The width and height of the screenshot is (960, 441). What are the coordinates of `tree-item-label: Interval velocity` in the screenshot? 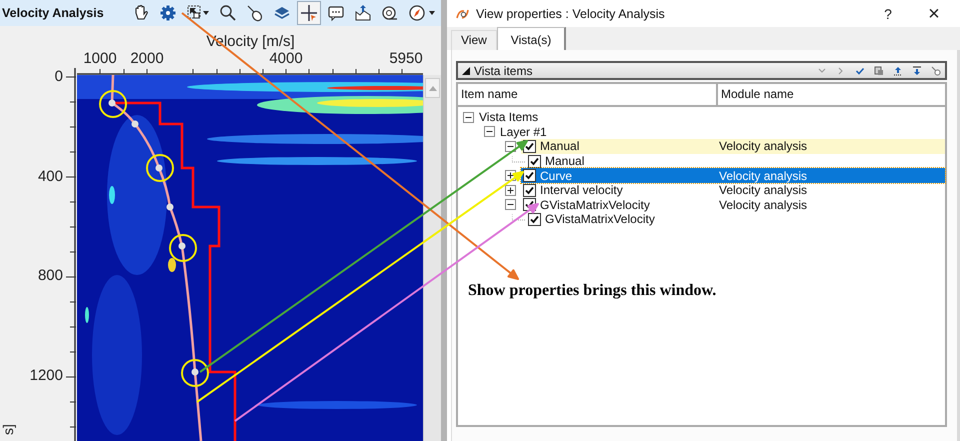 It's located at (582, 190).